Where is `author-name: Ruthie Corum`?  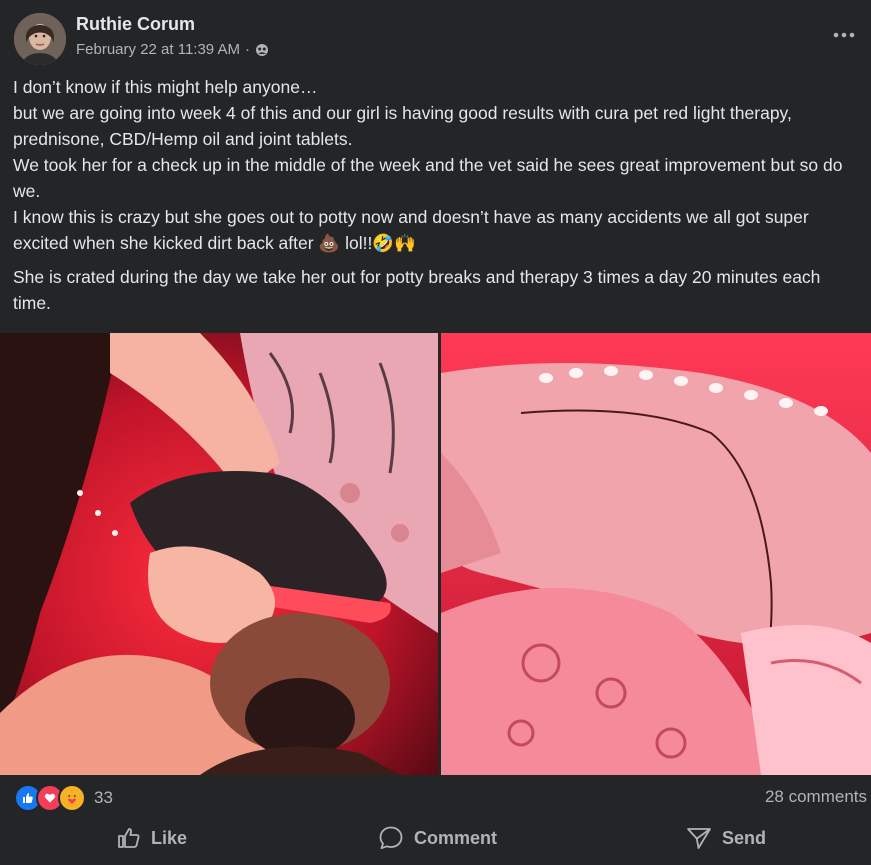 author-name: Ruthie Corum is located at coordinates (135, 24).